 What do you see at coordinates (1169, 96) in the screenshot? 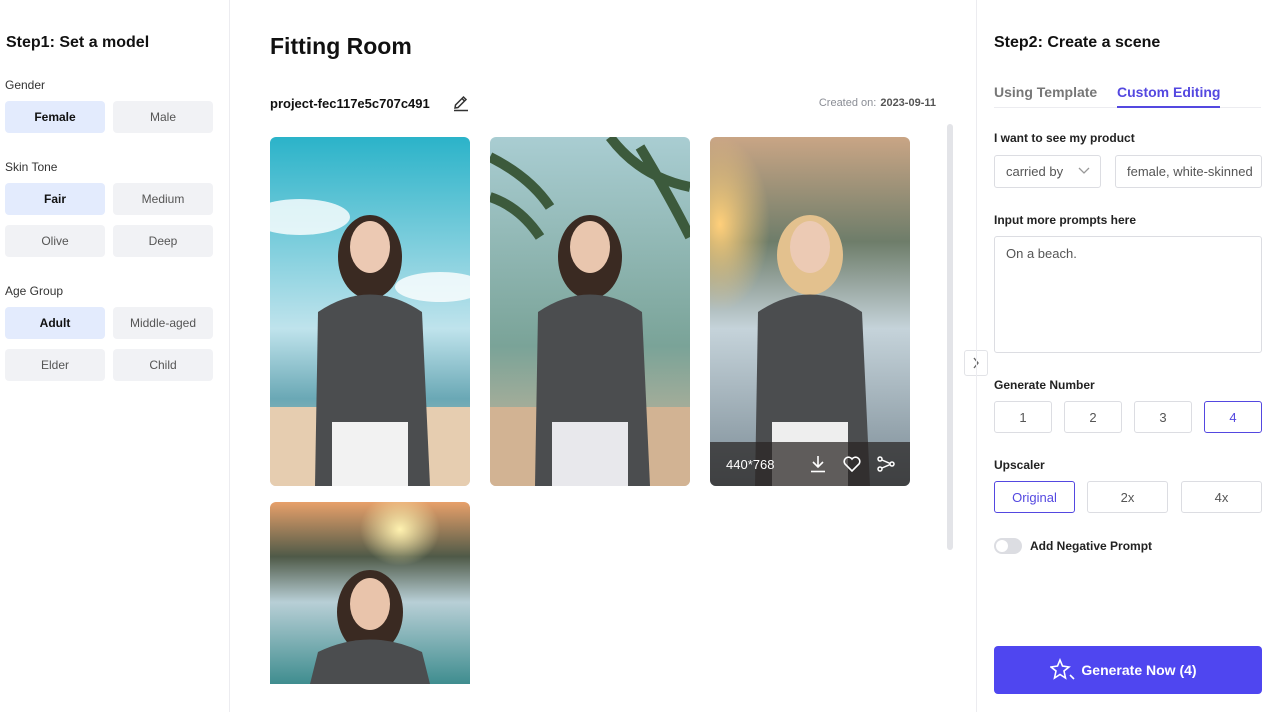
I see `tab-custom-editing: Custom Editing` at bounding box center [1169, 96].